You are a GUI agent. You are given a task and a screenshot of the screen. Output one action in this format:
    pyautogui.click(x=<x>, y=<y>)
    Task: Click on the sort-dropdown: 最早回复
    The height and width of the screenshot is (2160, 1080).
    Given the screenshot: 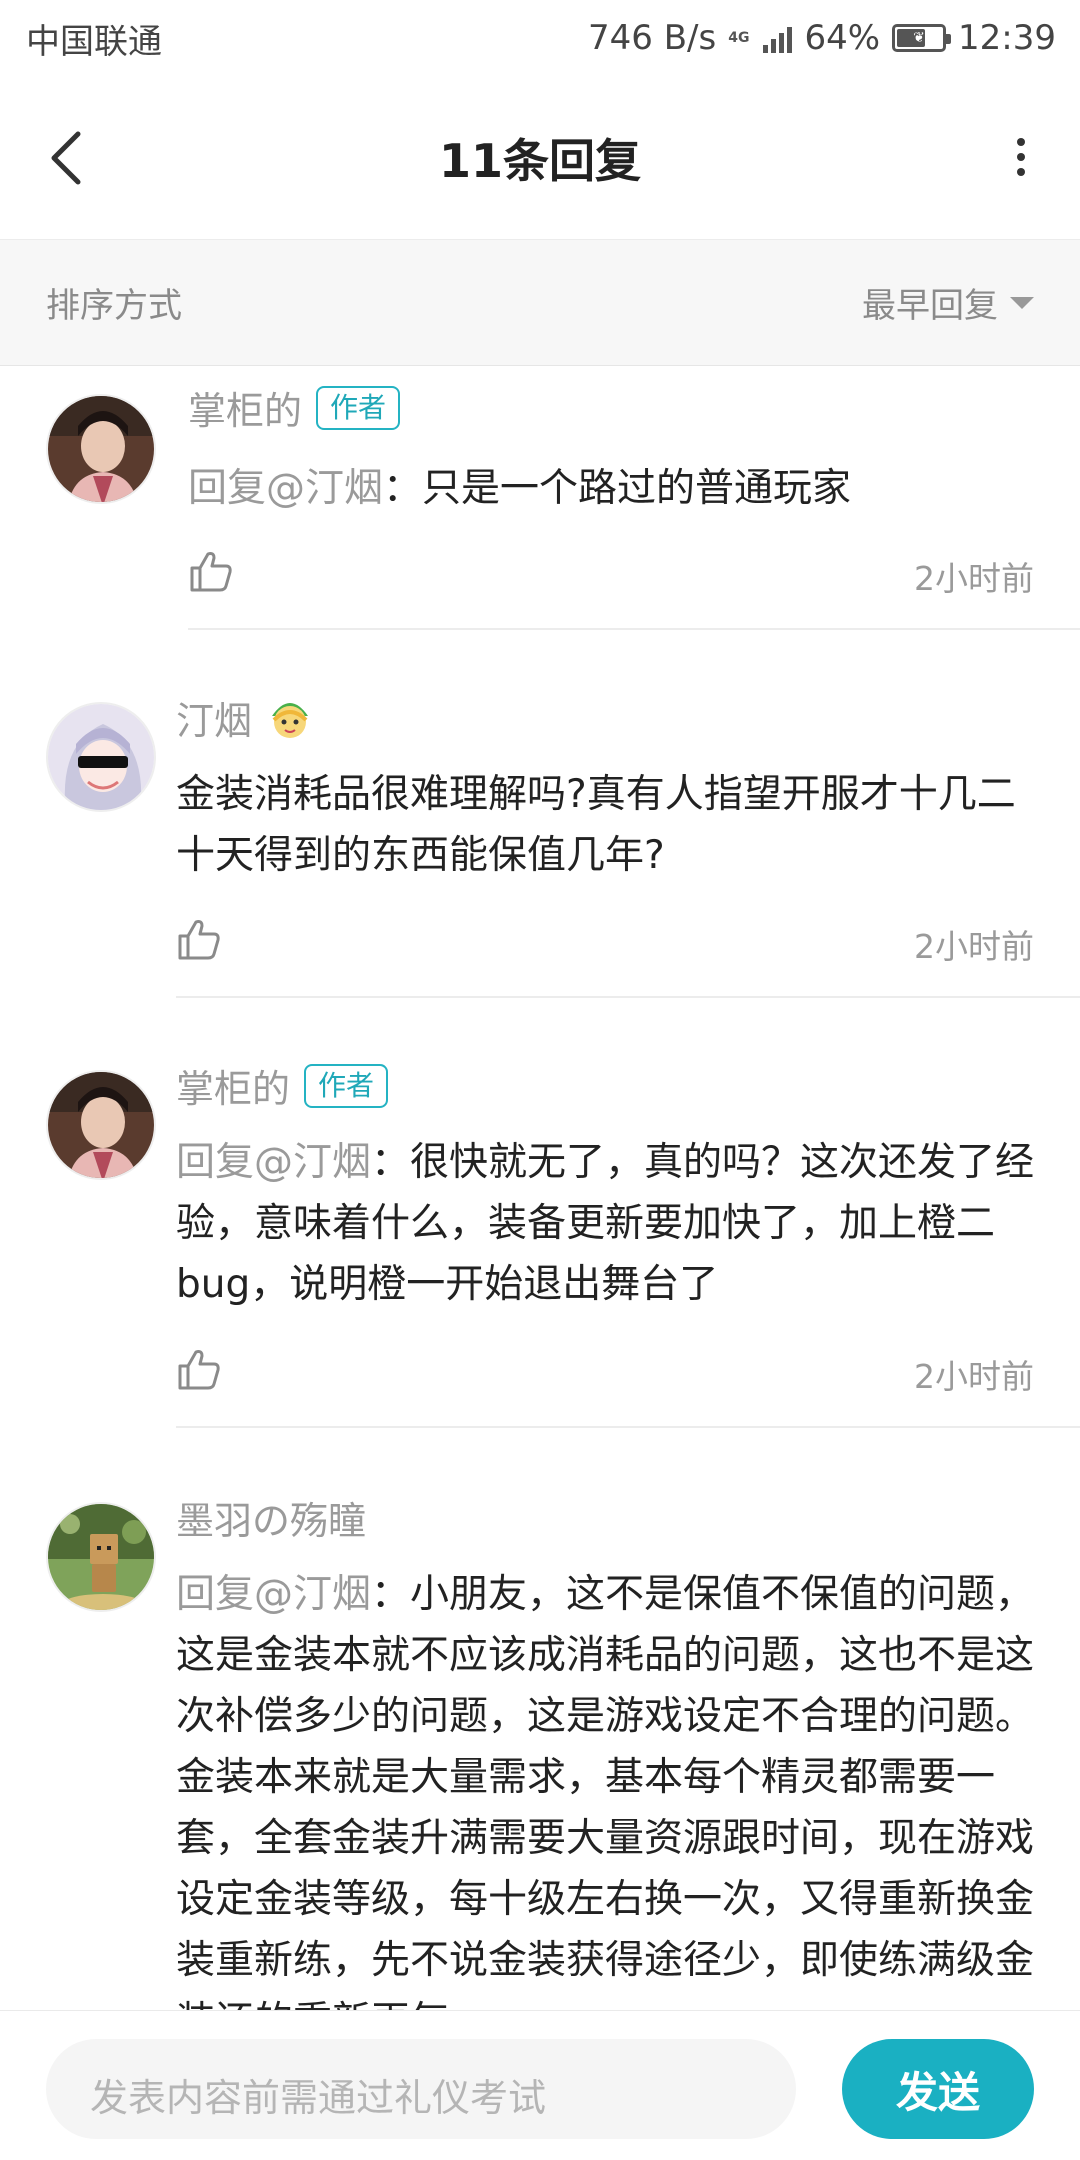 What is the action you would take?
    pyautogui.click(x=948, y=302)
    